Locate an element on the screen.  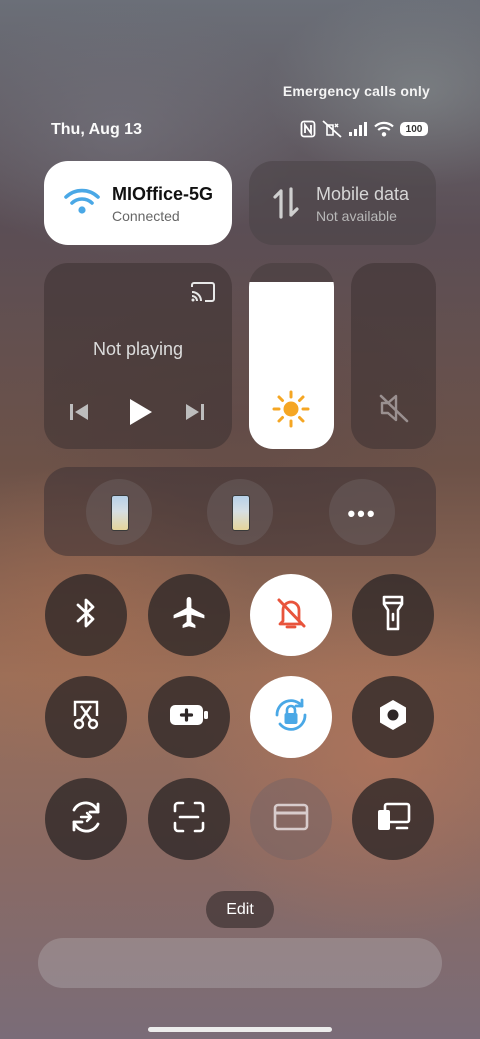
bluetooth-toggle is located at coordinates (86, 615).